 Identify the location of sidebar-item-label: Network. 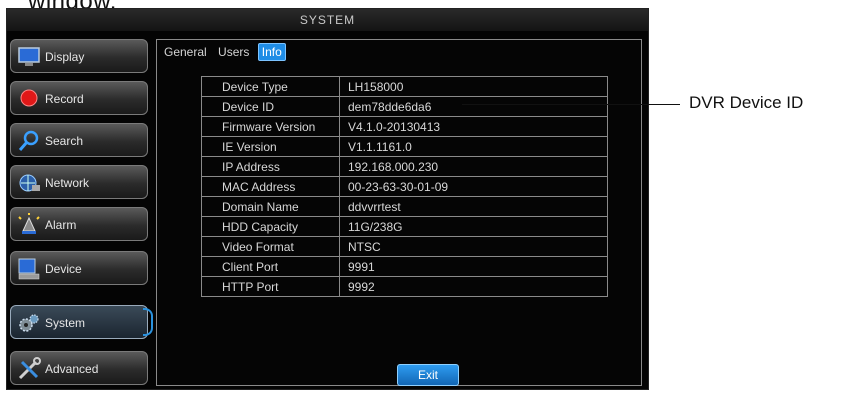
(67, 183).